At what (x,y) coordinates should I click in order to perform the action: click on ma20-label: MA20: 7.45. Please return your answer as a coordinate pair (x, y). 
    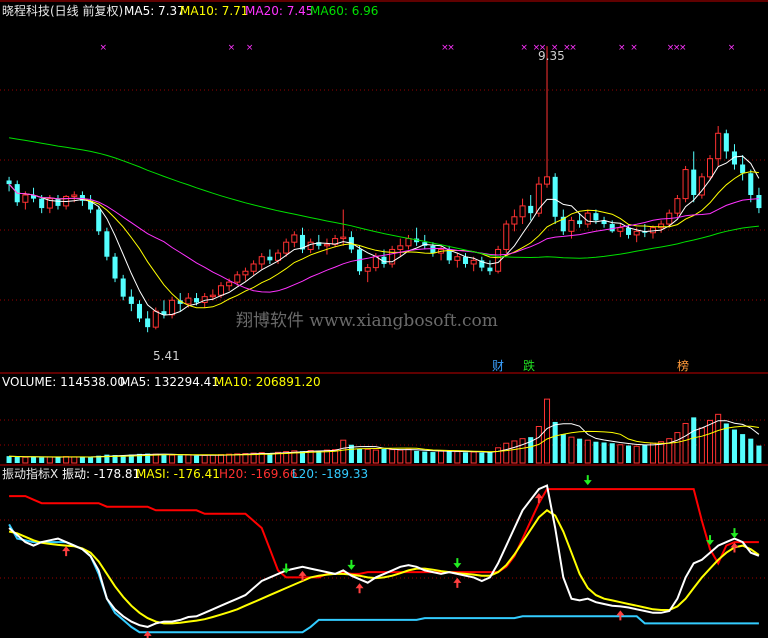
    Looking at the image, I should click on (279, 11).